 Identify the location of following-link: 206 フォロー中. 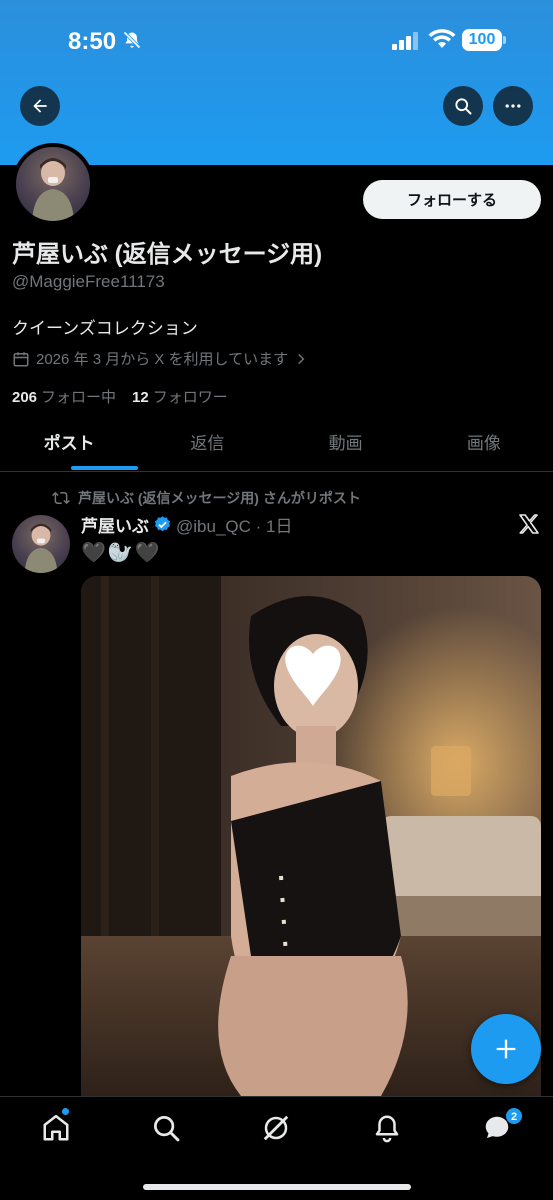
(64, 396).